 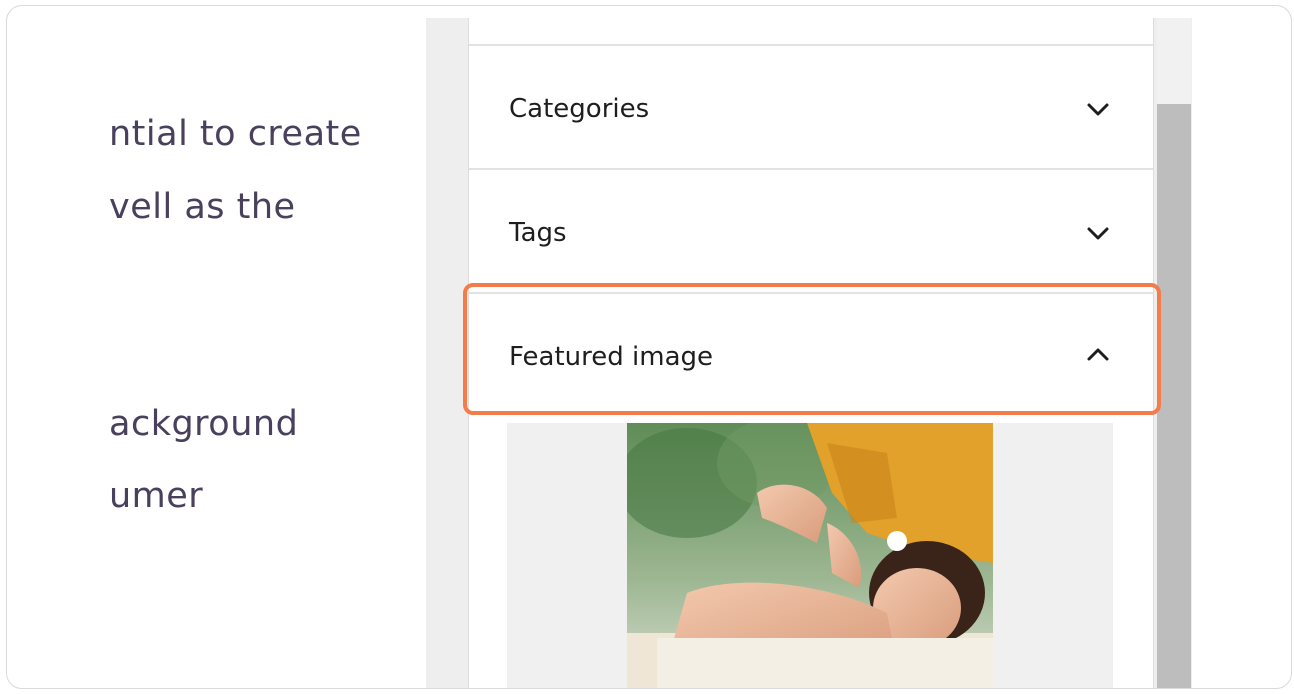 What do you see at coordinates (235, 134) in the screenshot?
I see `editor-text-line: ntial to create` at bounding box center [235, 134].